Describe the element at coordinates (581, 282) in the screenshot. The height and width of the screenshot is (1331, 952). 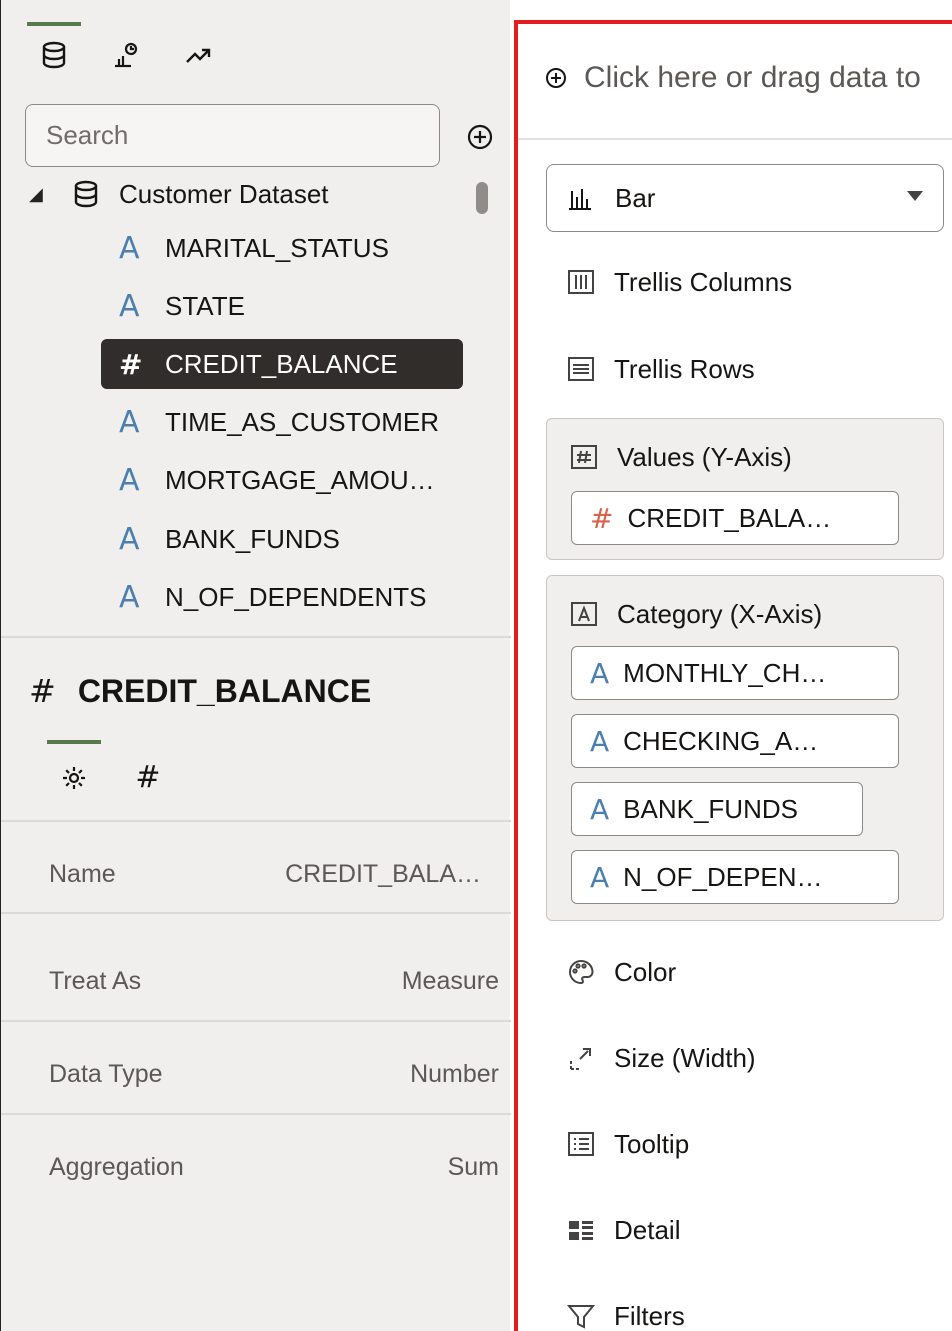
I see `trellis-columns-icon` at that location.